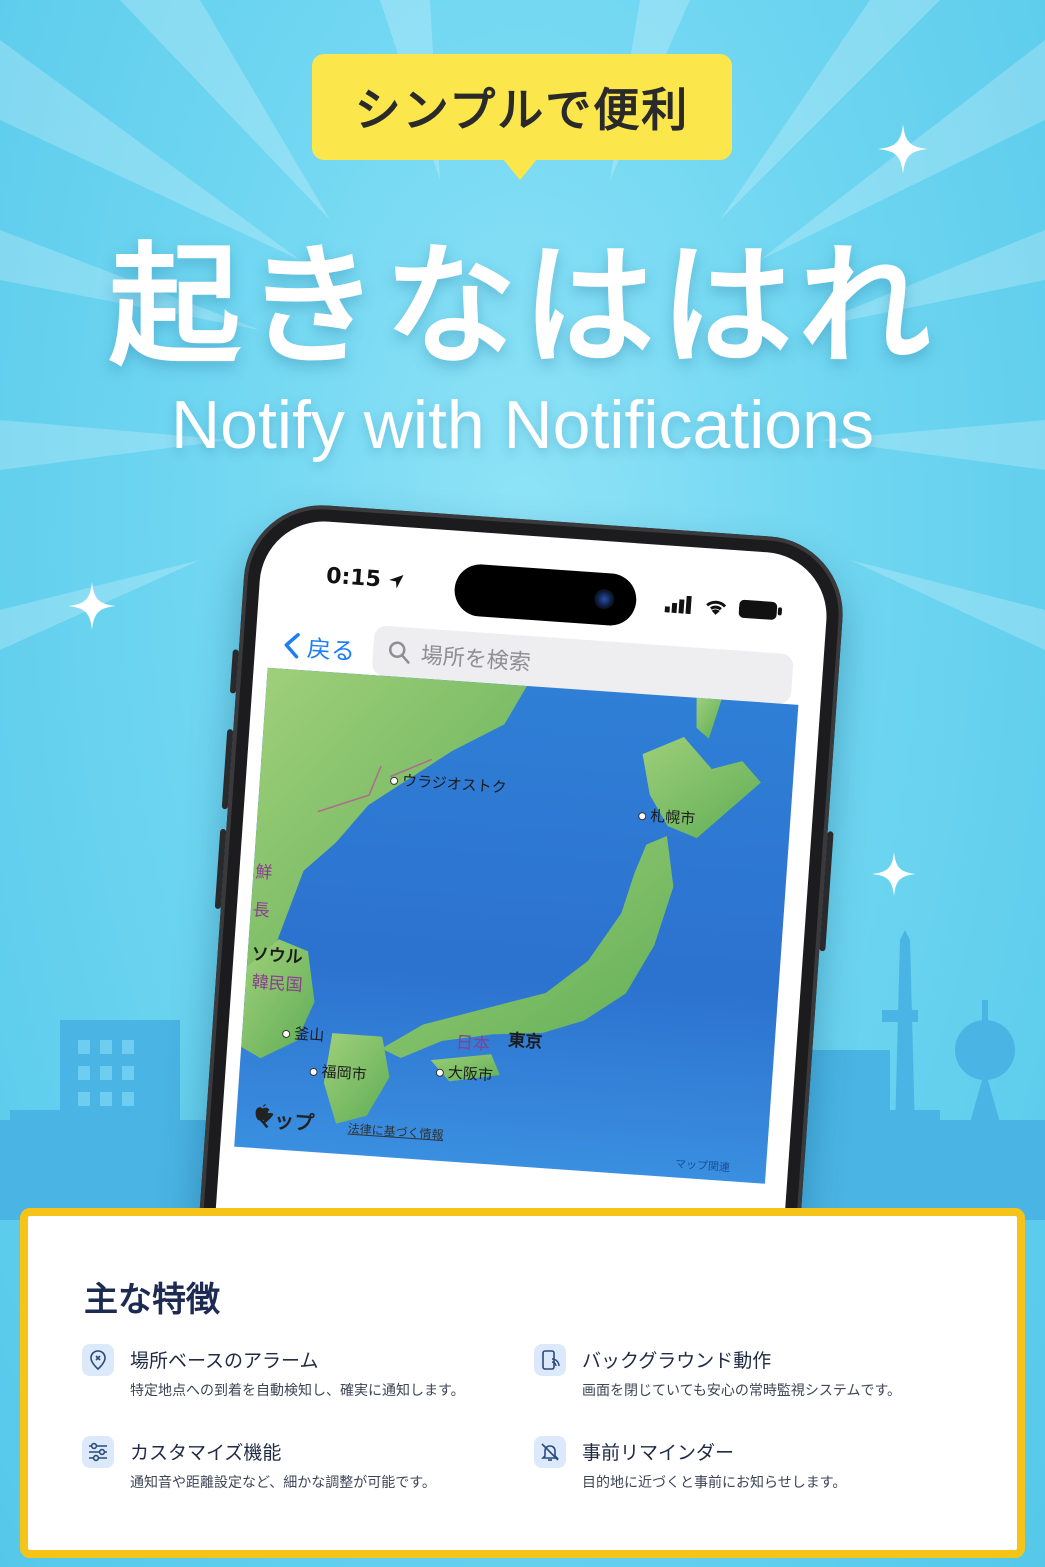  I want to click on features-title: 主な特徴, so click(152, 1300).